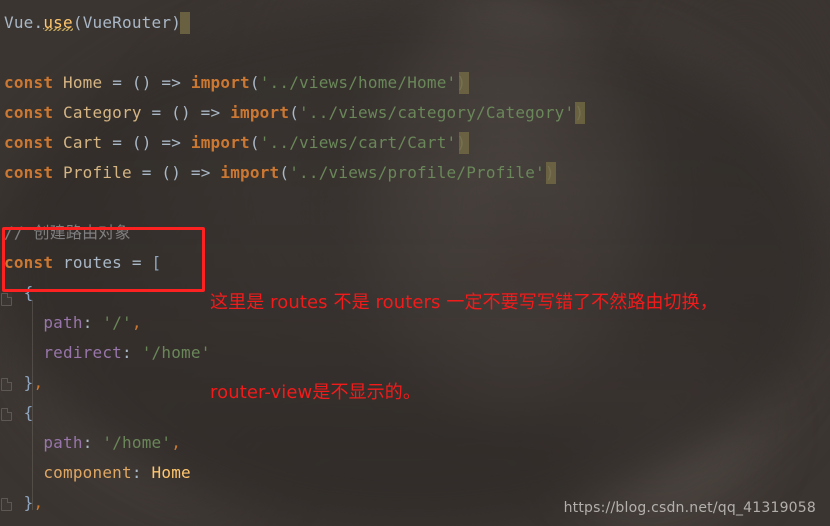 This screenshot has height=526, width=830. I want to click on code-token-classid: Category, so click(102, 112).